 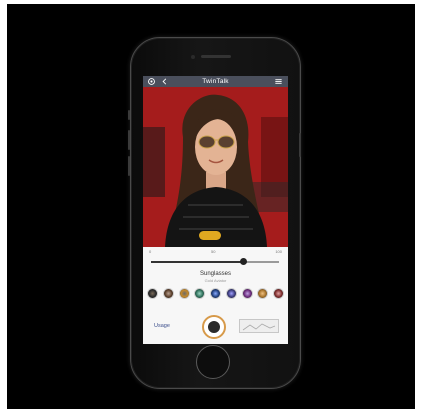 I want to click on slider-thumb, so click(x=243, y=261).